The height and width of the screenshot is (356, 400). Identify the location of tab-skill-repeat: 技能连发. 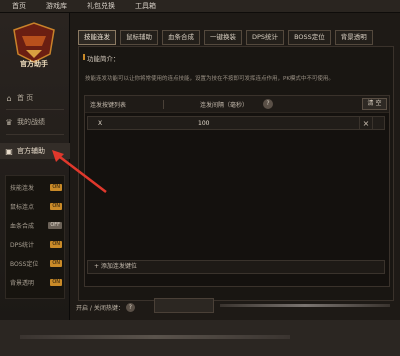
(97, 37).